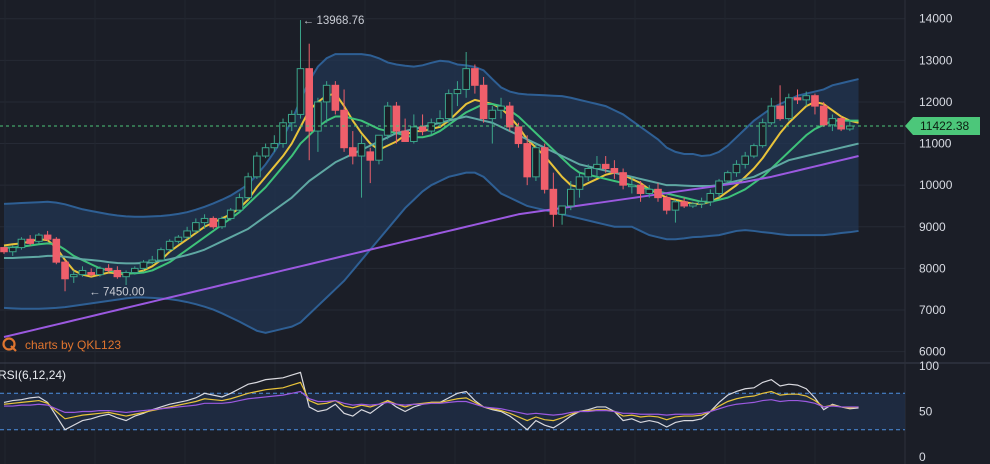 This screenshot has height=464, width=990. I want to click on high-marker: ← 13968.76, so click(333, 21).